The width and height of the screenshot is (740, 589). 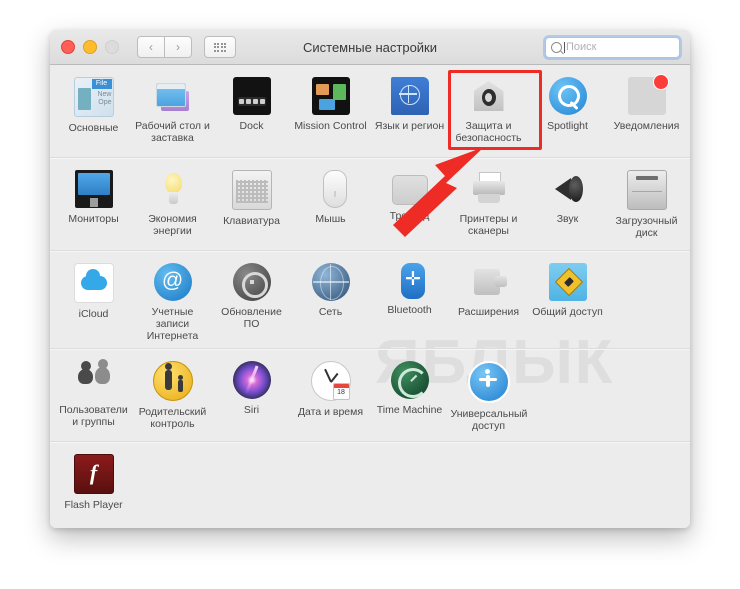 What do you see at coordinates (172, 132) in the screenshot?
I see `pref-label: Рабочий стол и заставка` at bounding box center [172, 132].